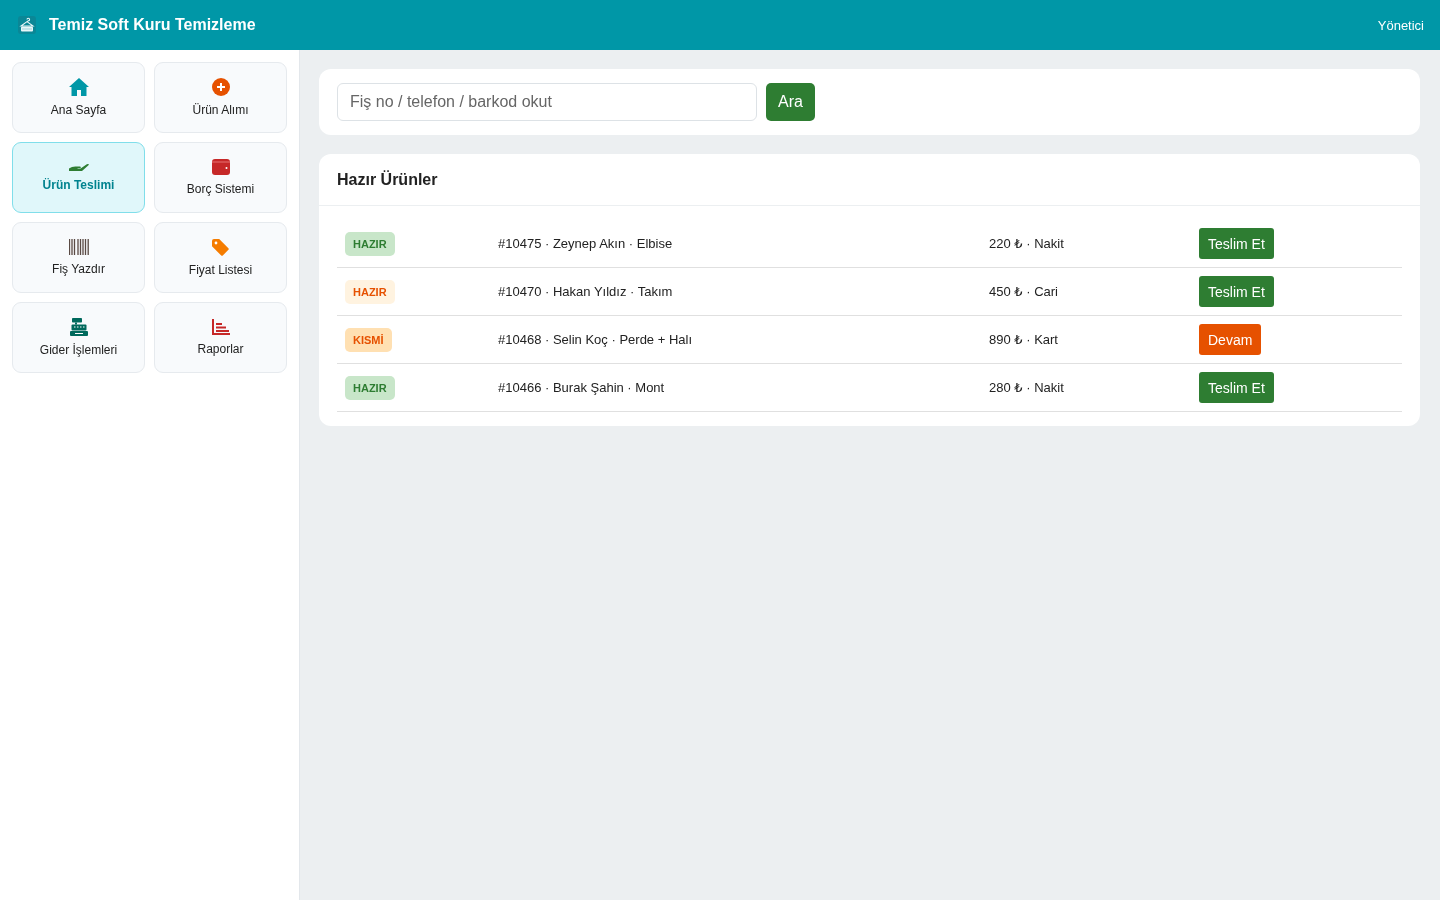  What do you see at coordinates (368, 339) in the screenshot?
I see `status-badge: KISMİ` at bounding box center [368, 339].